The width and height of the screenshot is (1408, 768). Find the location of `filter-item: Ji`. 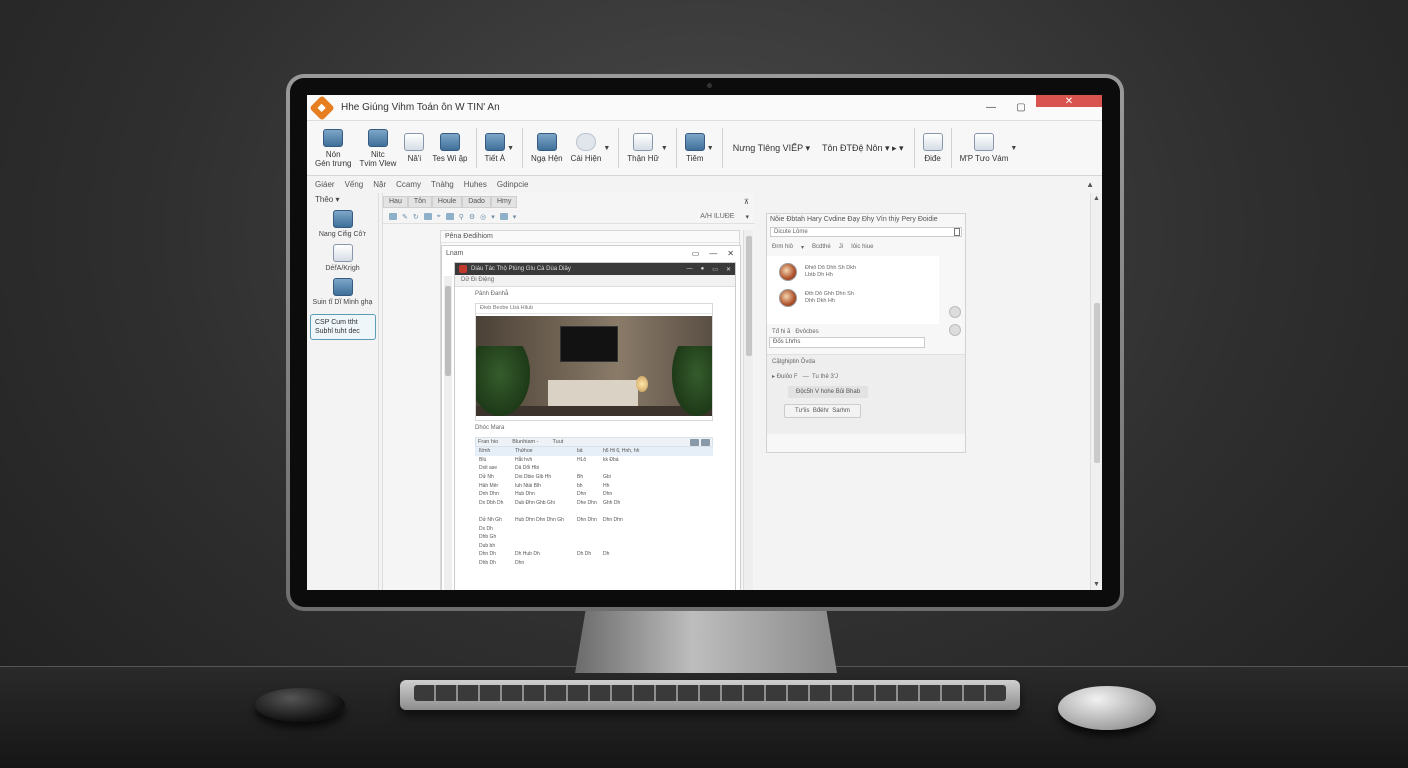

filter-item: Ji is located at coordinates (841, 247).